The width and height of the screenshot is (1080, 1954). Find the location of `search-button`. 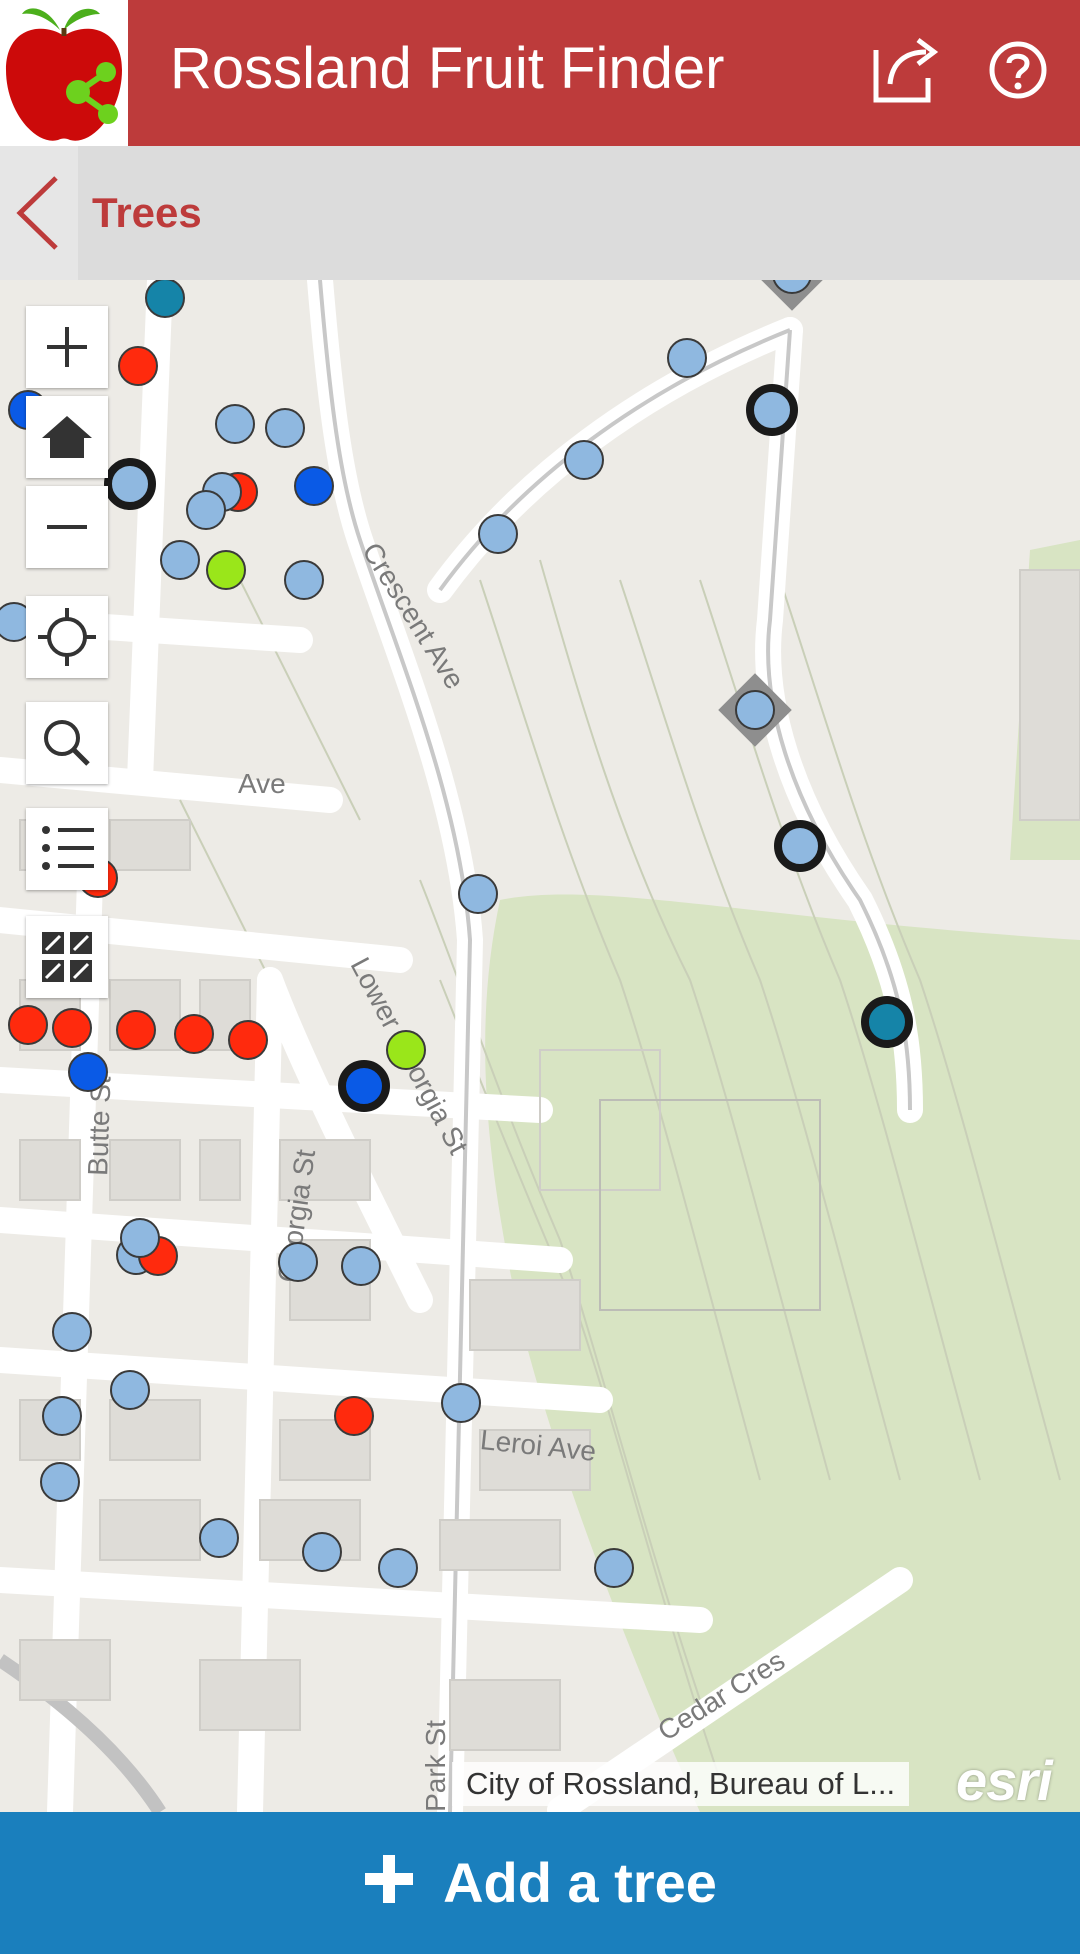

search-button is located at coordinates (67, 743).